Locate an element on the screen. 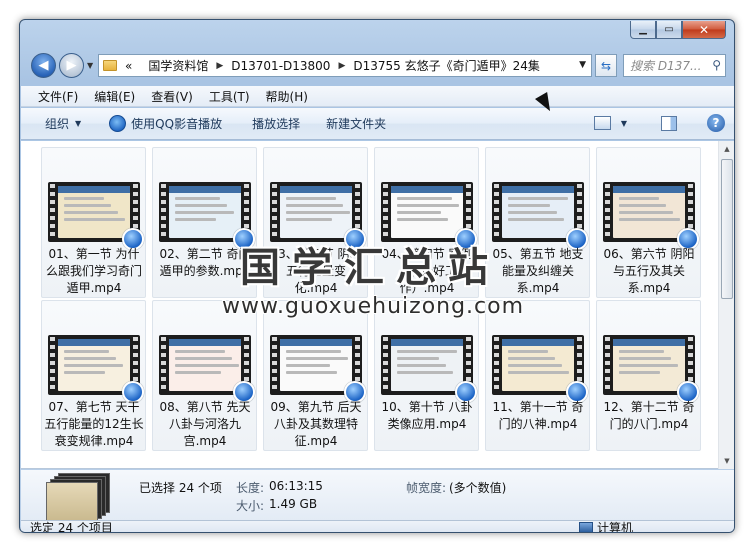 The image size is (754, 555). file-name: 05、第五节 地支能量及纠缠关系.mp4 is located at coordinates (538, 271).